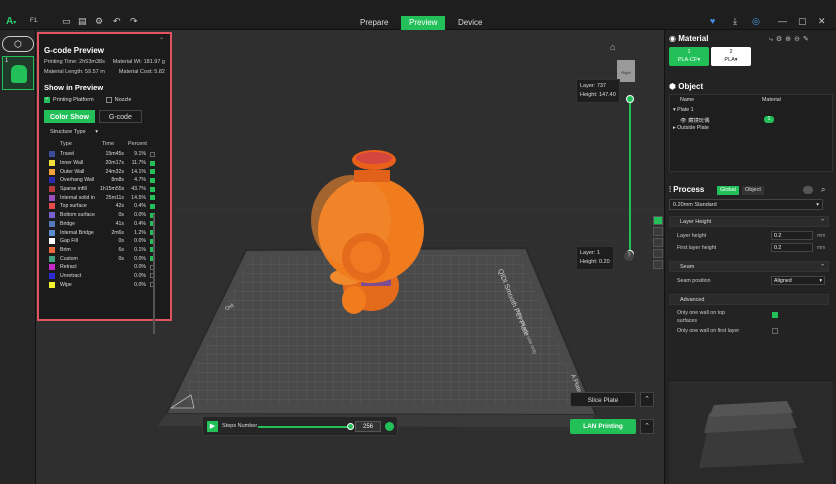 The width and height of the screenshot is (836, 484). Describe the element at coordinates (104, 224) in the screenshot. I see `feature-row: Bridge 41s 0.4%` at that location.